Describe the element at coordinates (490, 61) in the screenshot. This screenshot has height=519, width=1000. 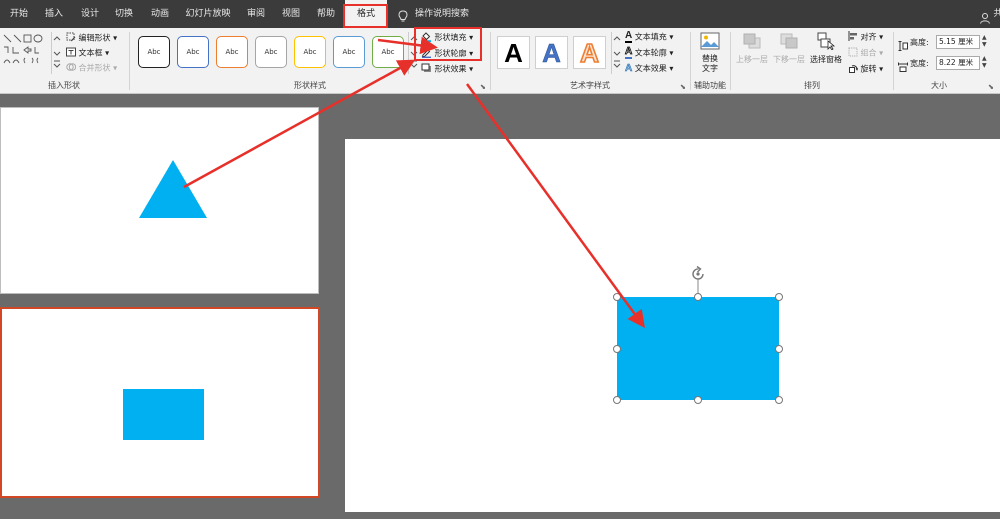
I see `group-separator` at that location.